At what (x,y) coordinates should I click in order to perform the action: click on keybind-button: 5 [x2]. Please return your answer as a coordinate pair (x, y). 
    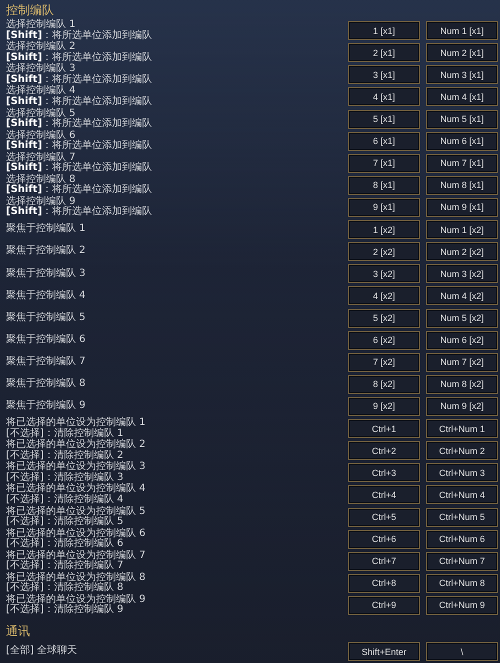
    Looking at the image, I should click on (384, 318).